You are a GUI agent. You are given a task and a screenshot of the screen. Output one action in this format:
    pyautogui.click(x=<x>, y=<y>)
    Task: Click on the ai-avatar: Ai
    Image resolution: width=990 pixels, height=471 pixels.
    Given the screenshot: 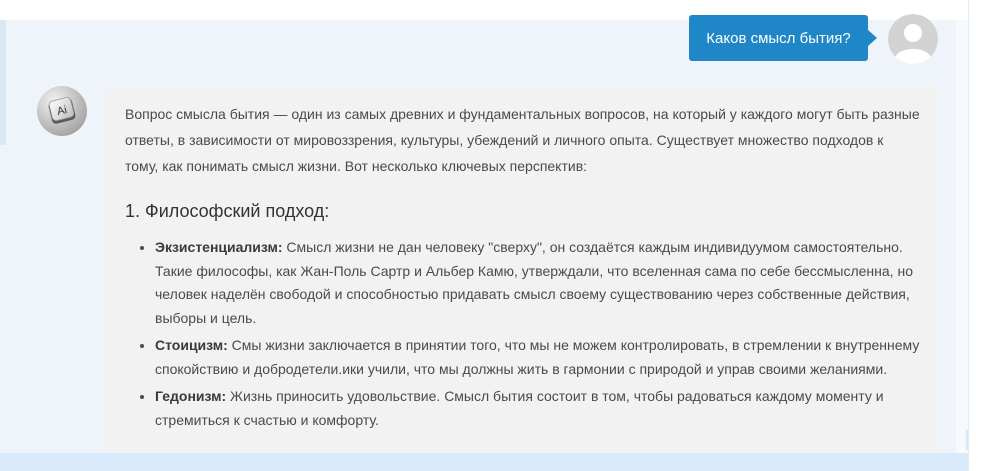 What is the action you would take?
    pyautogui.click(x=62, y=111)
    